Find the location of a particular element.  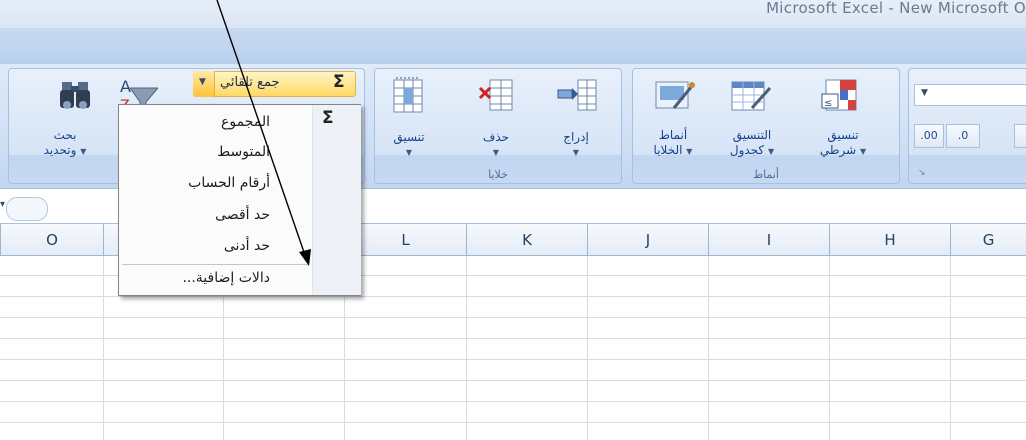

conditional-formatting-line1: تنسيق is located at coordinates (843, 135).